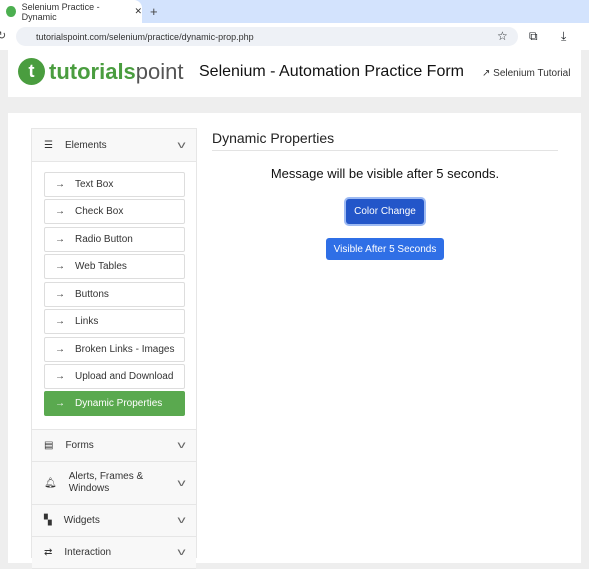 The height and width of the screenshot is (569, 589). I want to click on item-label: Web Tables, so click(101, 266).